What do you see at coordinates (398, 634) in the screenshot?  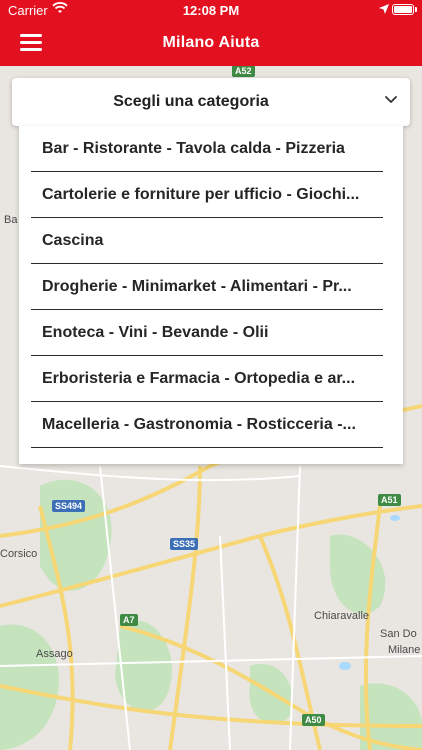 I see `map-label-san-donato: San Do` at bounding box center [398, 634].